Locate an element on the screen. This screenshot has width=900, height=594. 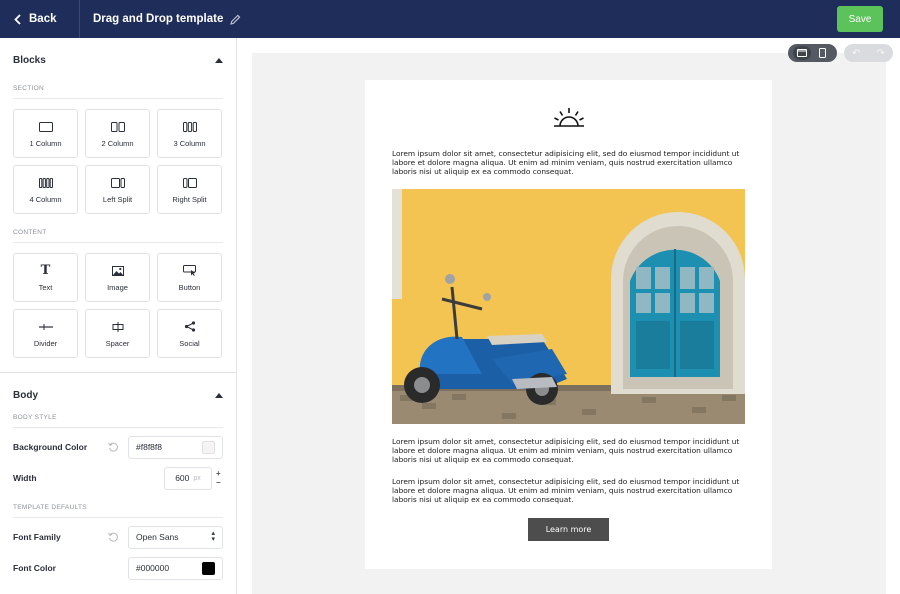
undo-icon: ↶ is located at coordinates (856, 53).